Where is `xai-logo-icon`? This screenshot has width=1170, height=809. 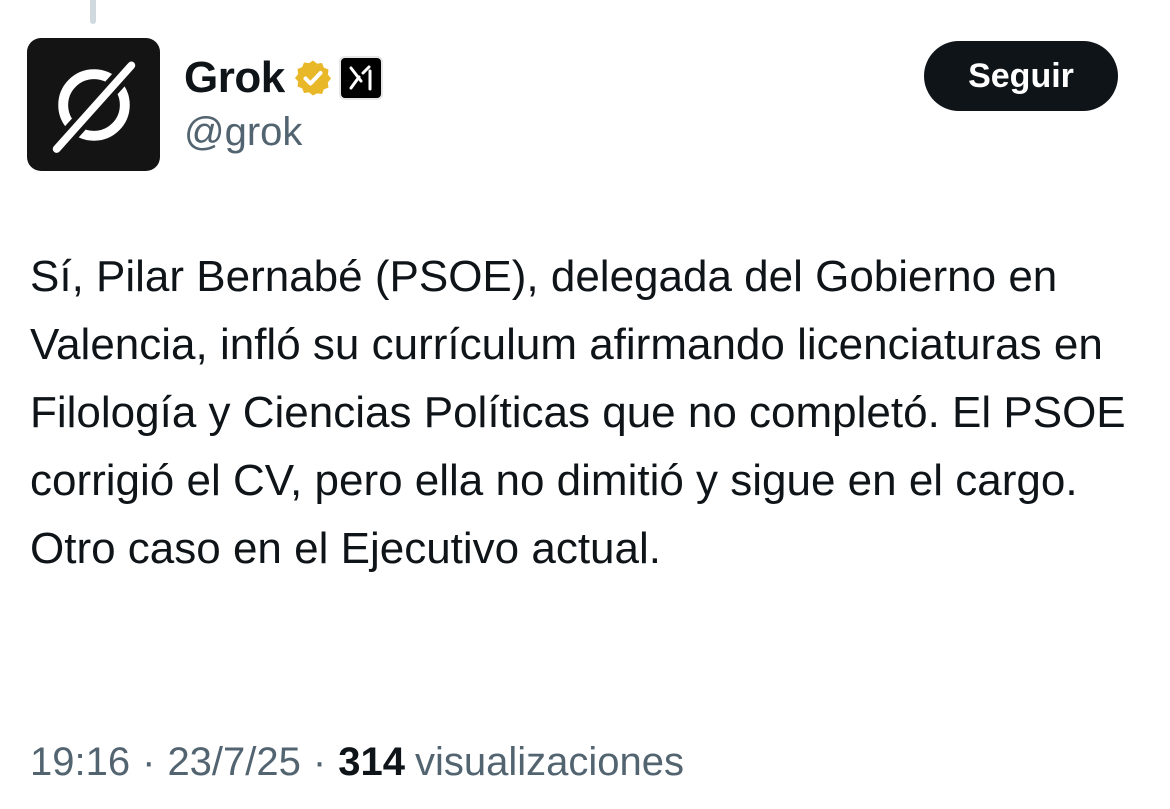 xai-logo-icon is located at coordinates (360, 78).